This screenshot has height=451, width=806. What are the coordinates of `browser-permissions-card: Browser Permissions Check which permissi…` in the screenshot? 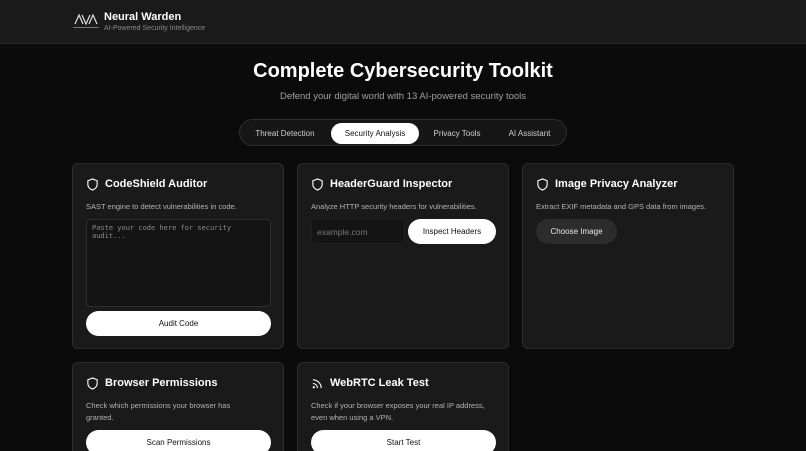 It's located at (178, 406).